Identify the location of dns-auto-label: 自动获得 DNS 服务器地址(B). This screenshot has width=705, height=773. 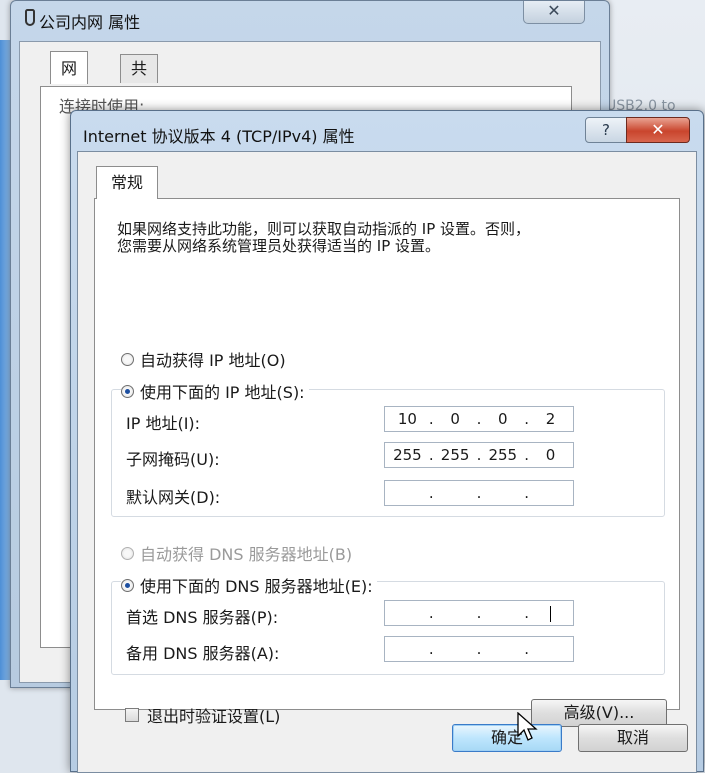
(246, 554).